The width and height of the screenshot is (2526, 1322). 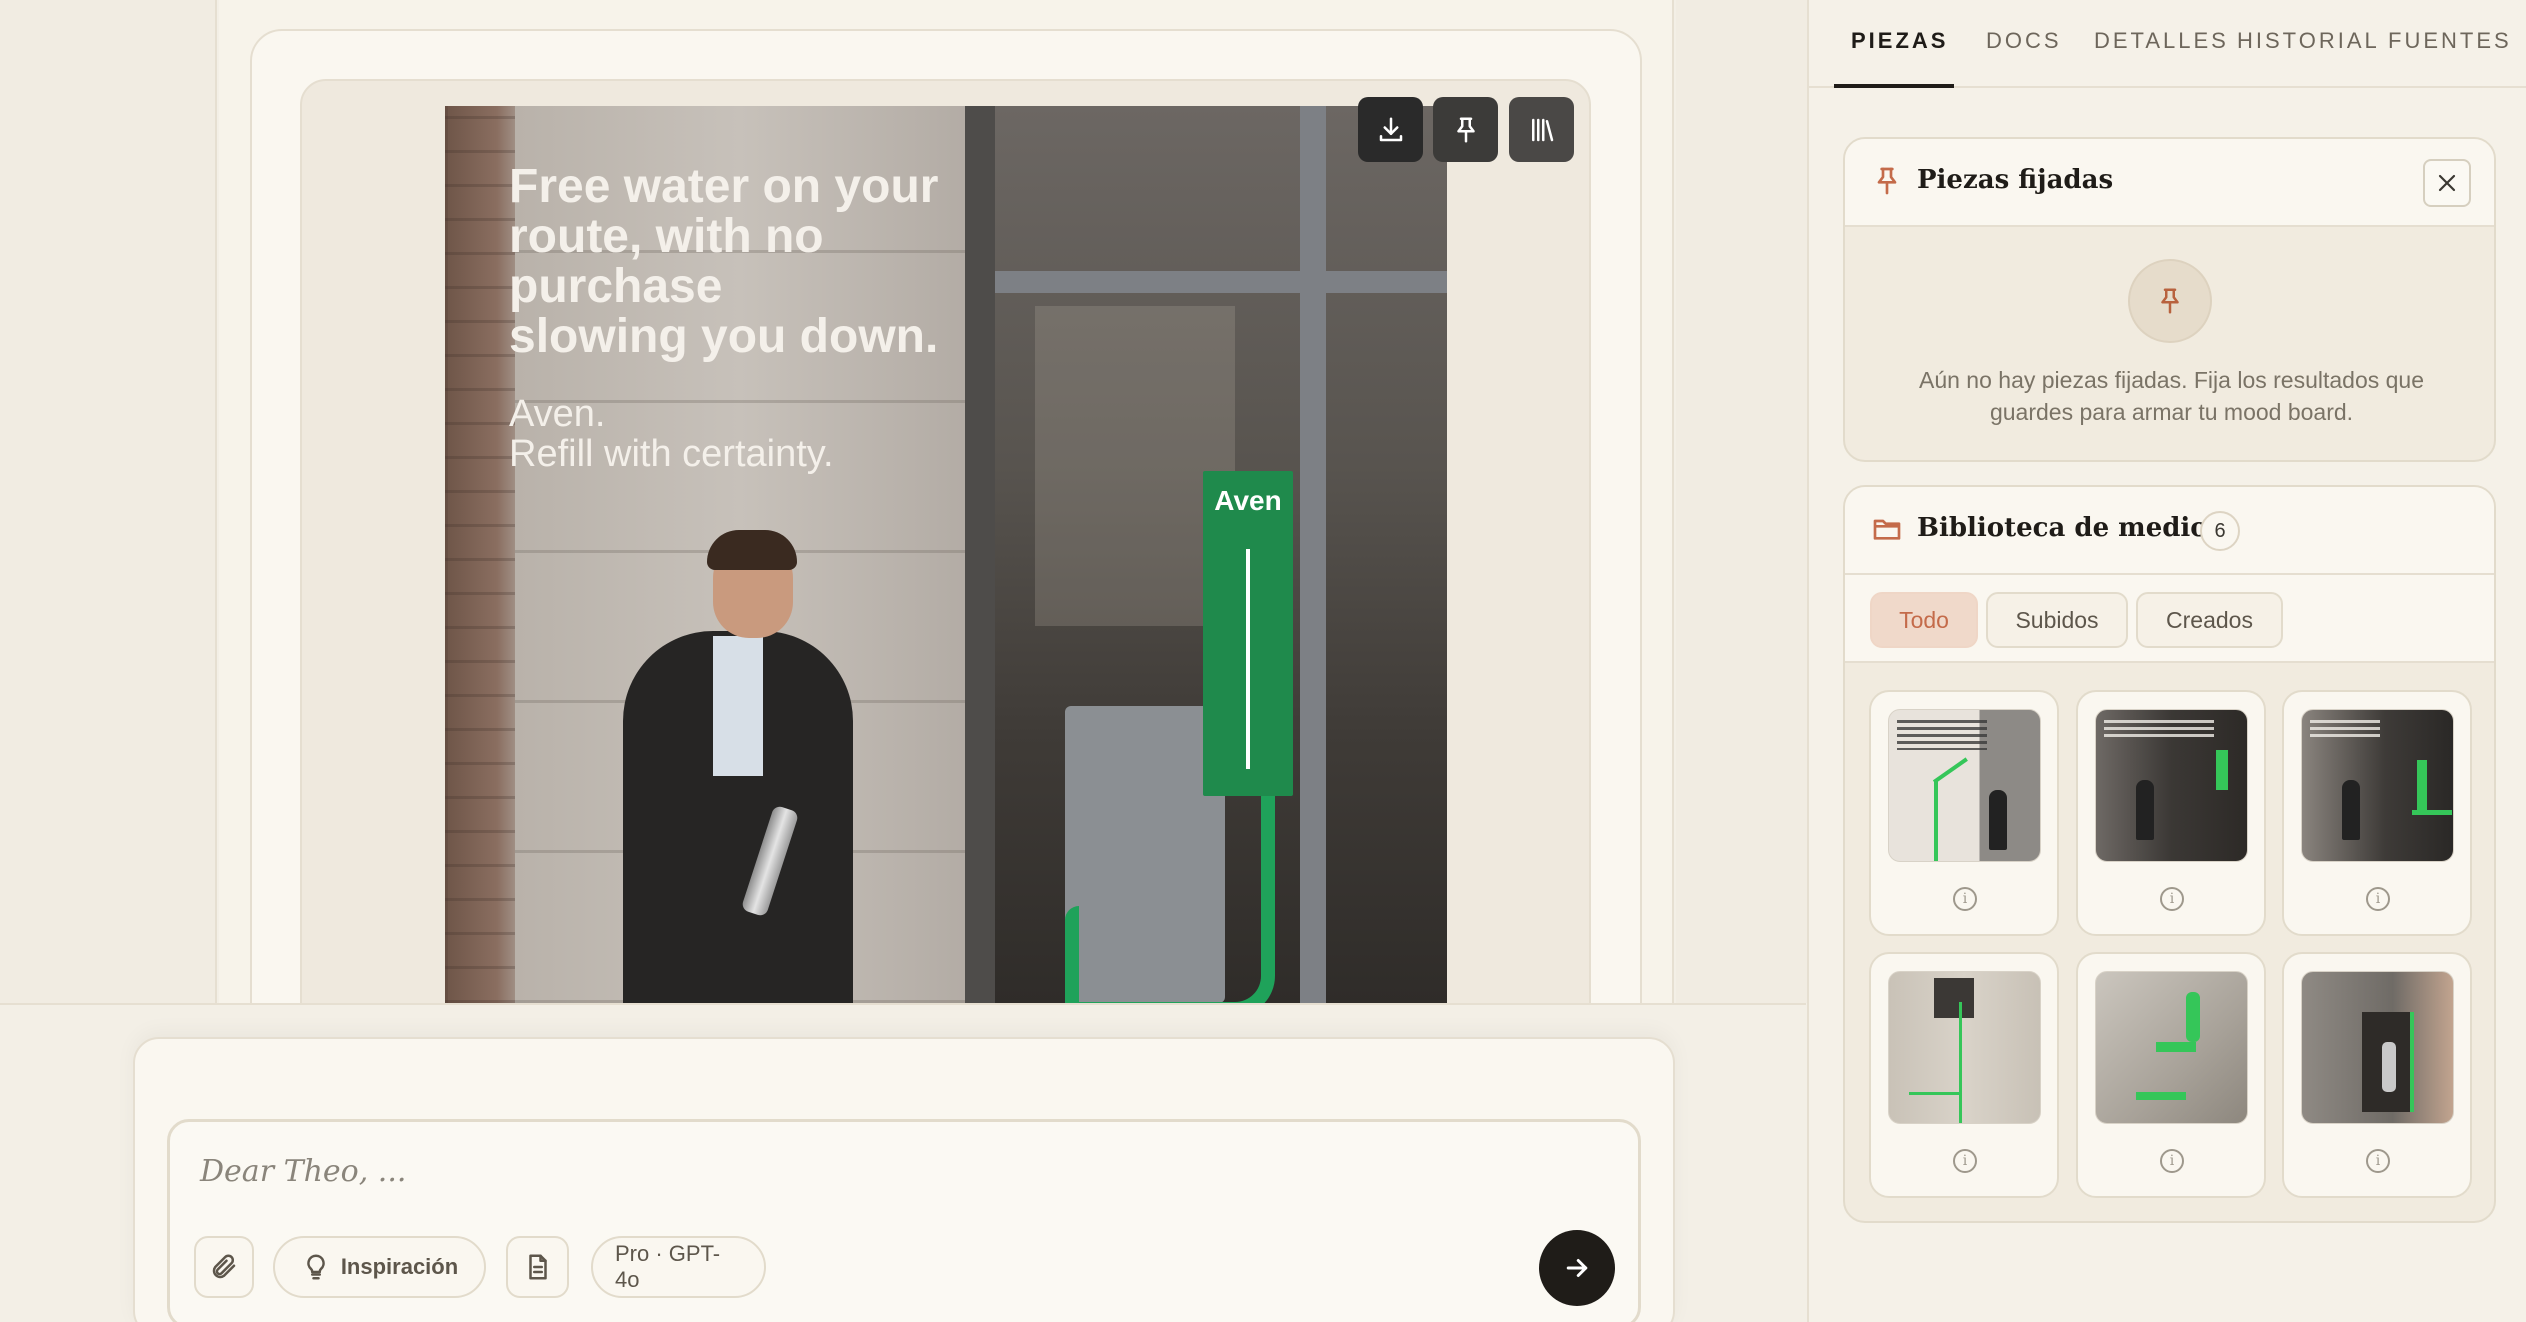 I want to click on library-title: Biblioteca de medios, so click(x=2070, y=528).